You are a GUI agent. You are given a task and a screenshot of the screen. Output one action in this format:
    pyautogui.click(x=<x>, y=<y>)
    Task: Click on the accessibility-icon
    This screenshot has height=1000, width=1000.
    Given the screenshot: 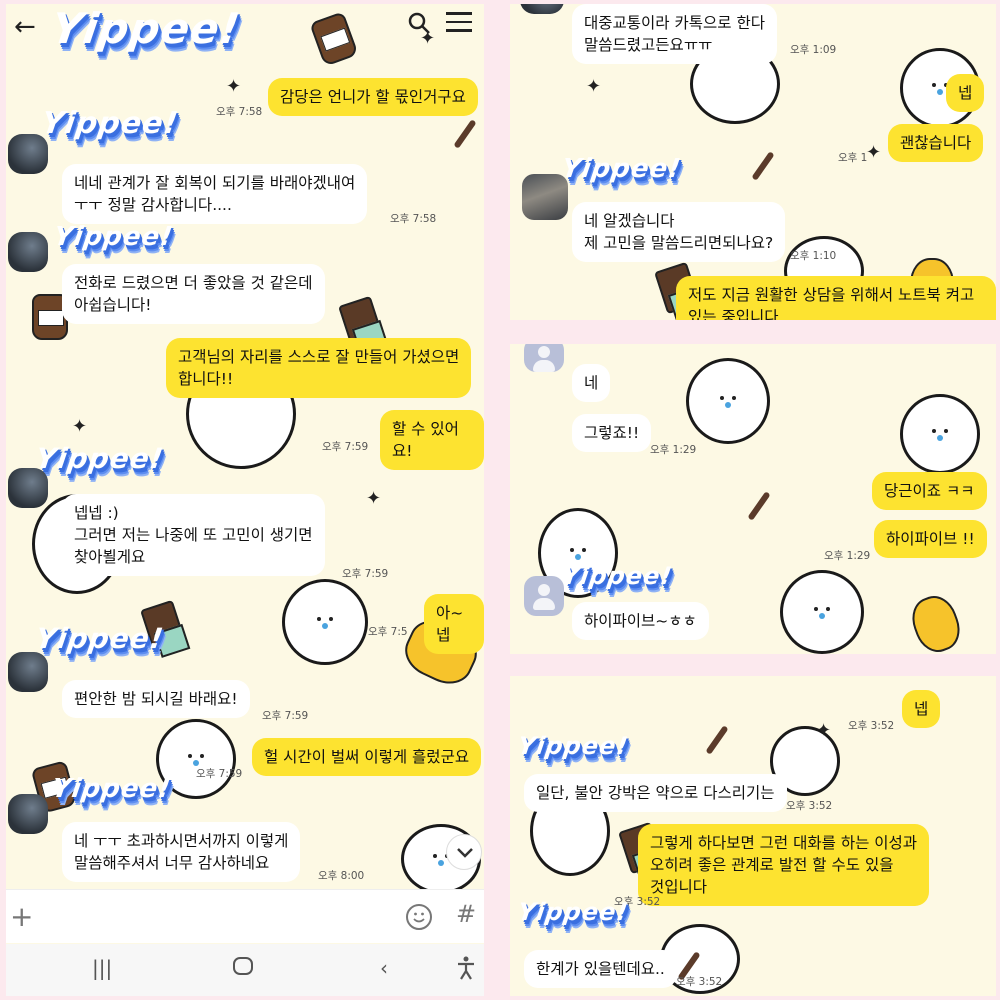 What is the action you would take?
    pyautogui.click(x=466, y=970)
    